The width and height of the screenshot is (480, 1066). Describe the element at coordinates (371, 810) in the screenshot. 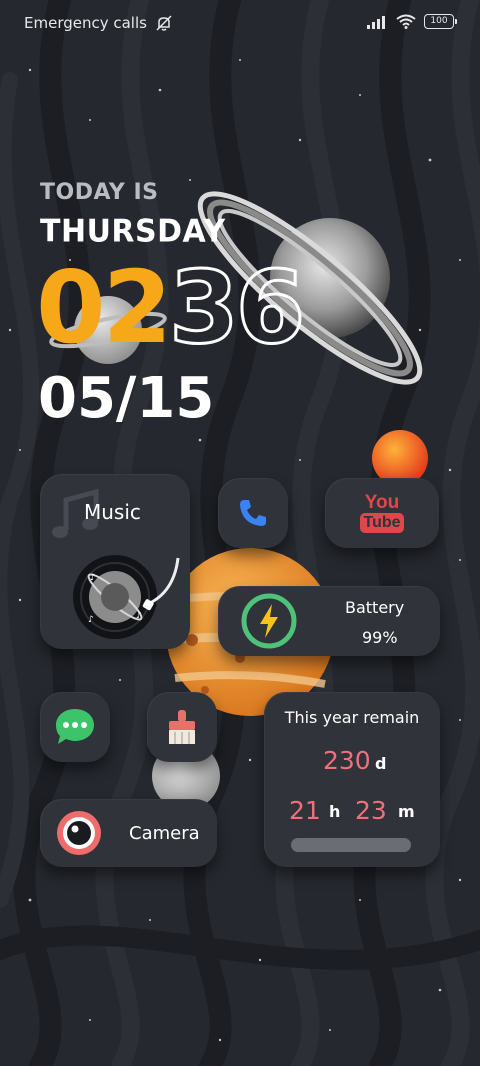

I see `minutes-remaining-value: 23` at that location.